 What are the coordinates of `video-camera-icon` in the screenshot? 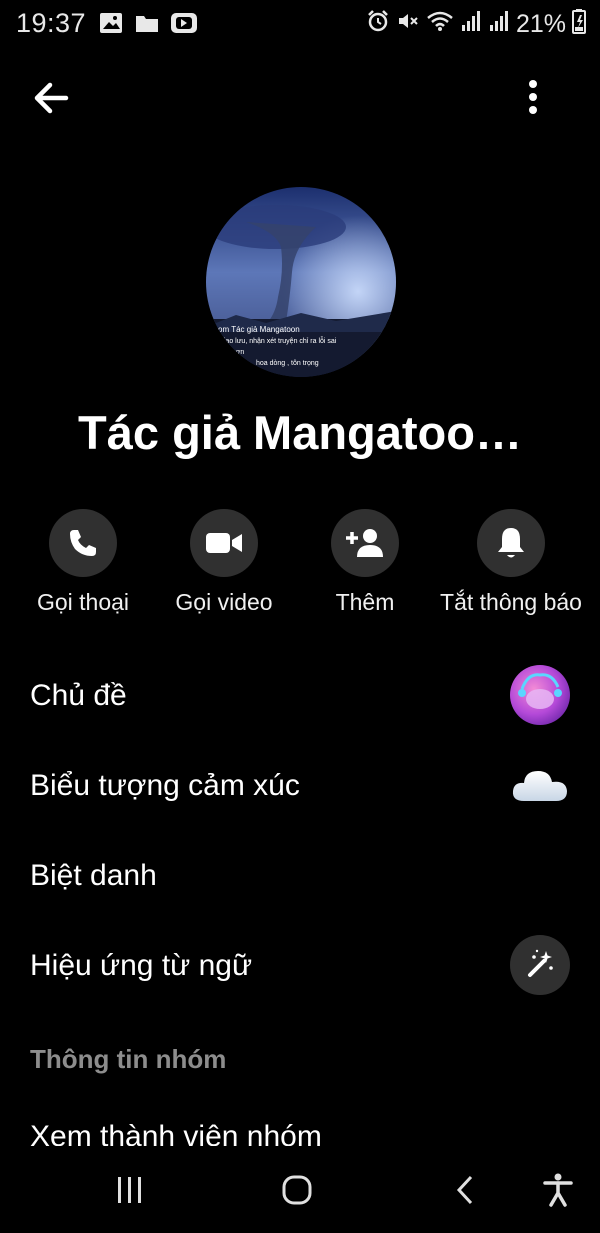 It's located at (224, 543).